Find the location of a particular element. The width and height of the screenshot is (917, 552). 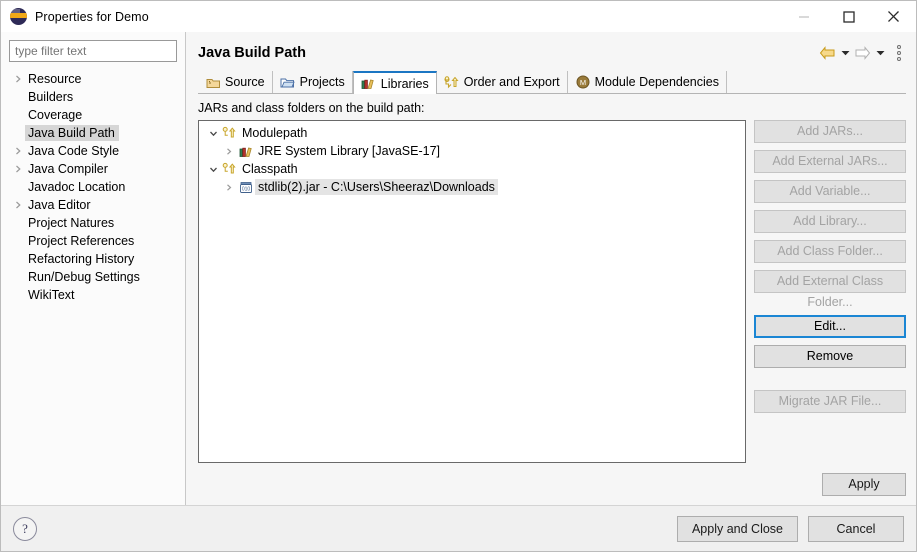

maximize-button is located at coordinates (848, 16).